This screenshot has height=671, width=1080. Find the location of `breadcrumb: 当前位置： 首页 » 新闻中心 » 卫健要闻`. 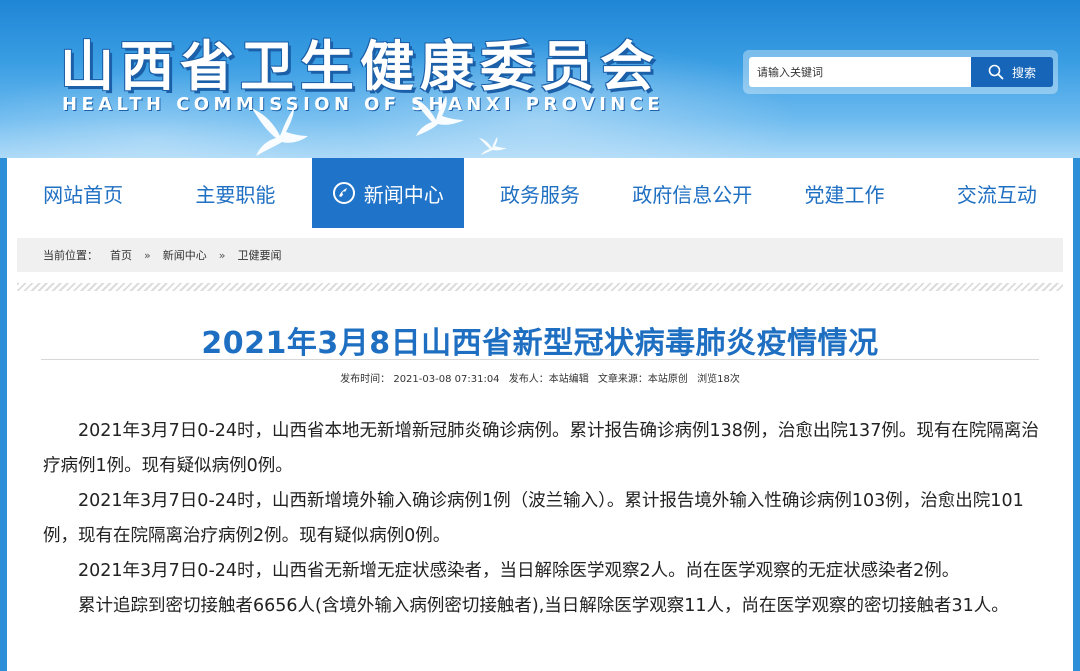

breadcrumb: 当前位置： 首页 » 新闻中心 » 卫健要闻 is located at coordinates (540, 255).